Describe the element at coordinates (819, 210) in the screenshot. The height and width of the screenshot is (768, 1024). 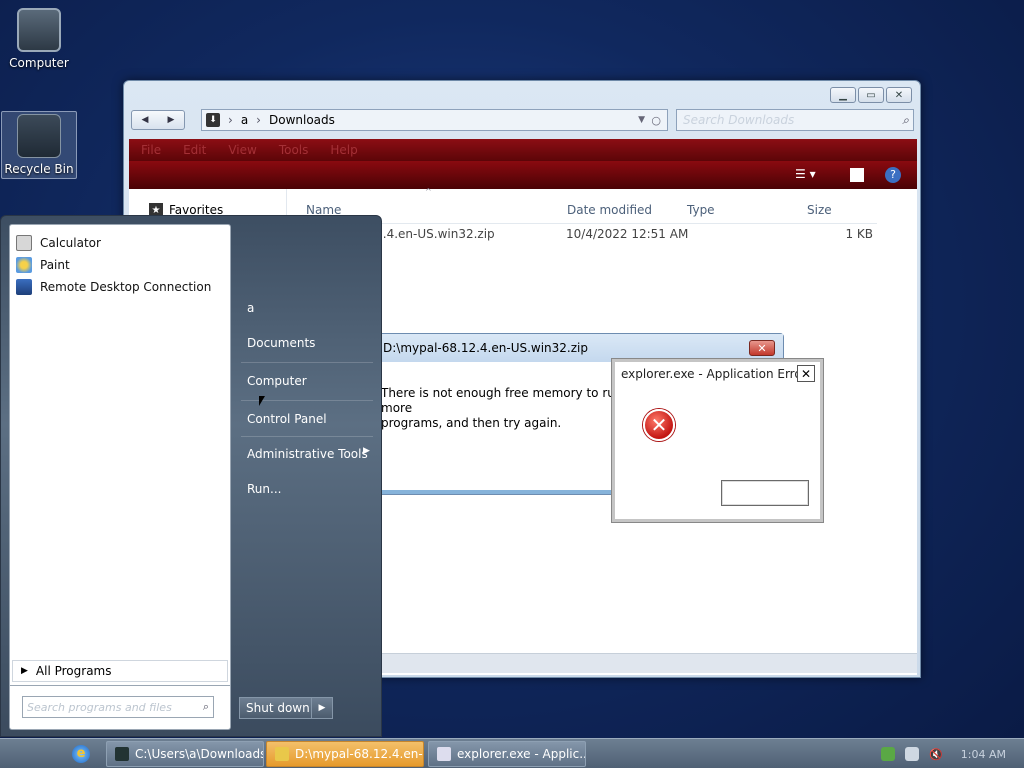
I see `column-header-size: Size` at that location.